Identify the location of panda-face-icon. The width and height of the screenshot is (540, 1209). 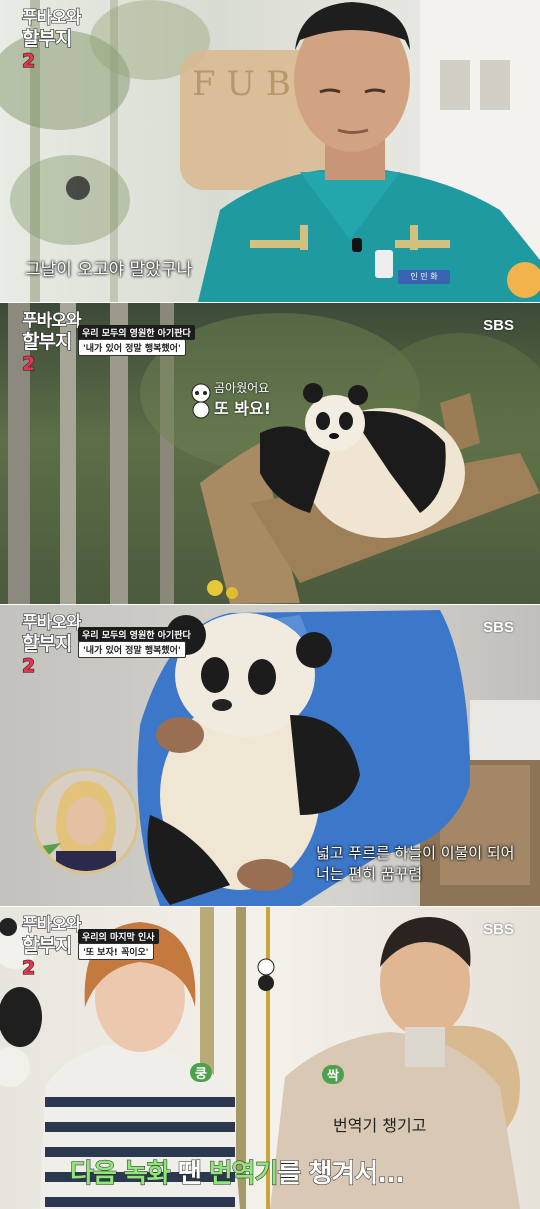
(201, 401).